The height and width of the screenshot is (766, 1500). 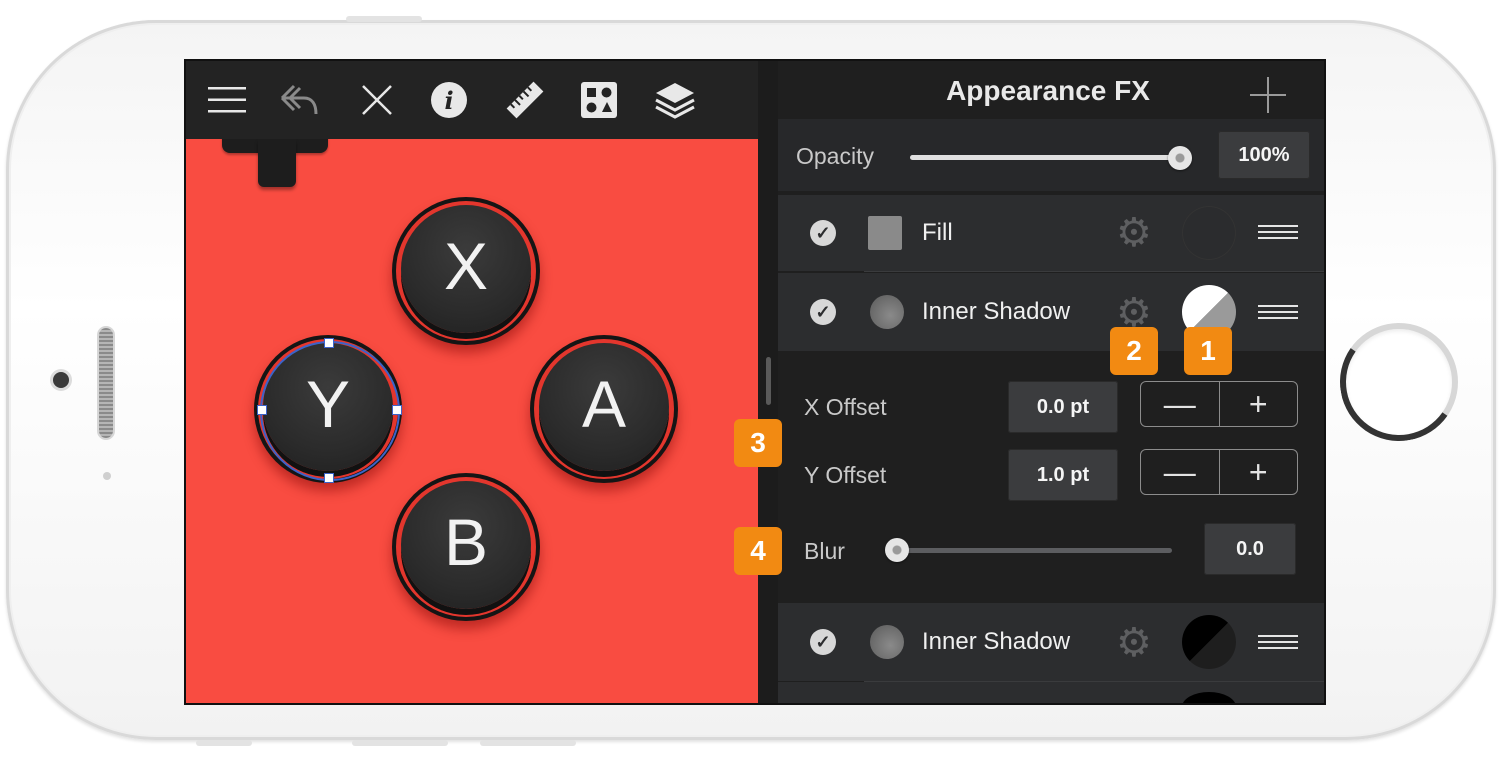 I want to click on inner-shadow-2-label: Inner Shadow, so click(x=996, y=641).